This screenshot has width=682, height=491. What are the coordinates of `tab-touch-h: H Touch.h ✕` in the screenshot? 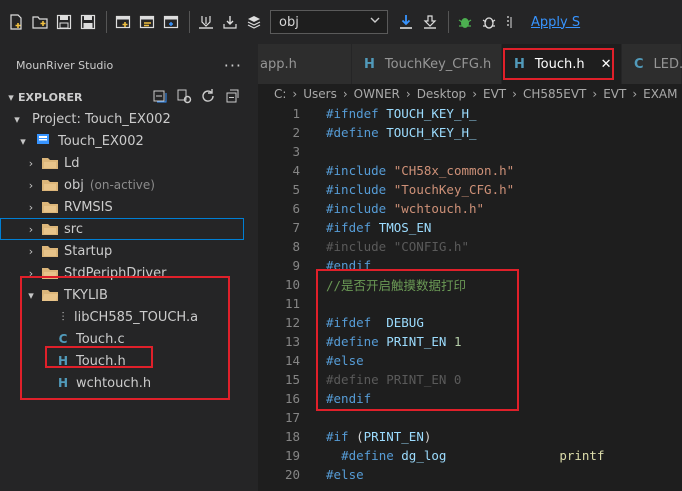 It's located at (562, 64).